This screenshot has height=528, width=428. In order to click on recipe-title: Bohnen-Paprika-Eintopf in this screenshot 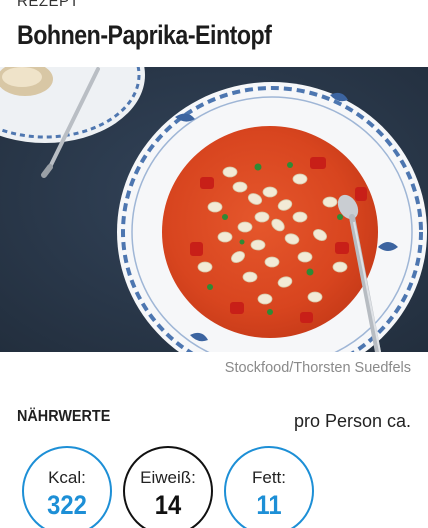, I will do `click(144, 35)`.